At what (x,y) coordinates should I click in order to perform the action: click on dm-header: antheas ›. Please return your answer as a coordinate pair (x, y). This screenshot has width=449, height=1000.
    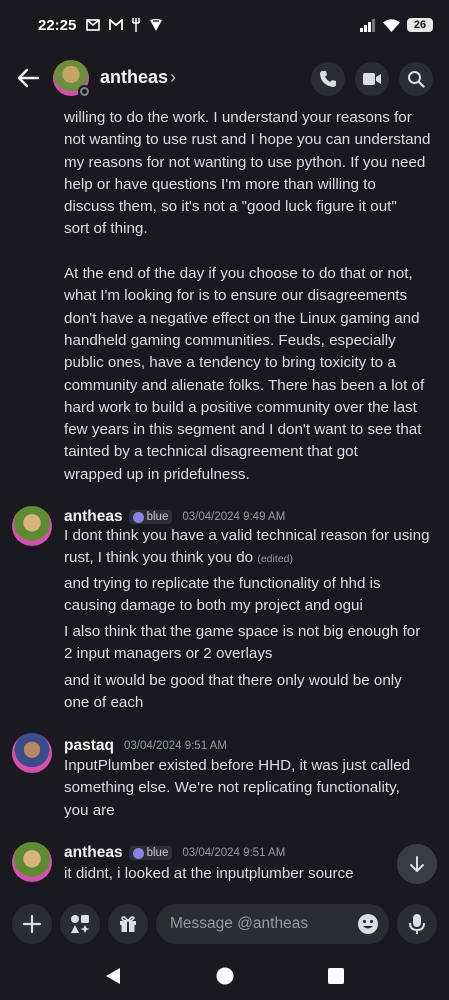
    Looking at the image, I should click on (224, 78).